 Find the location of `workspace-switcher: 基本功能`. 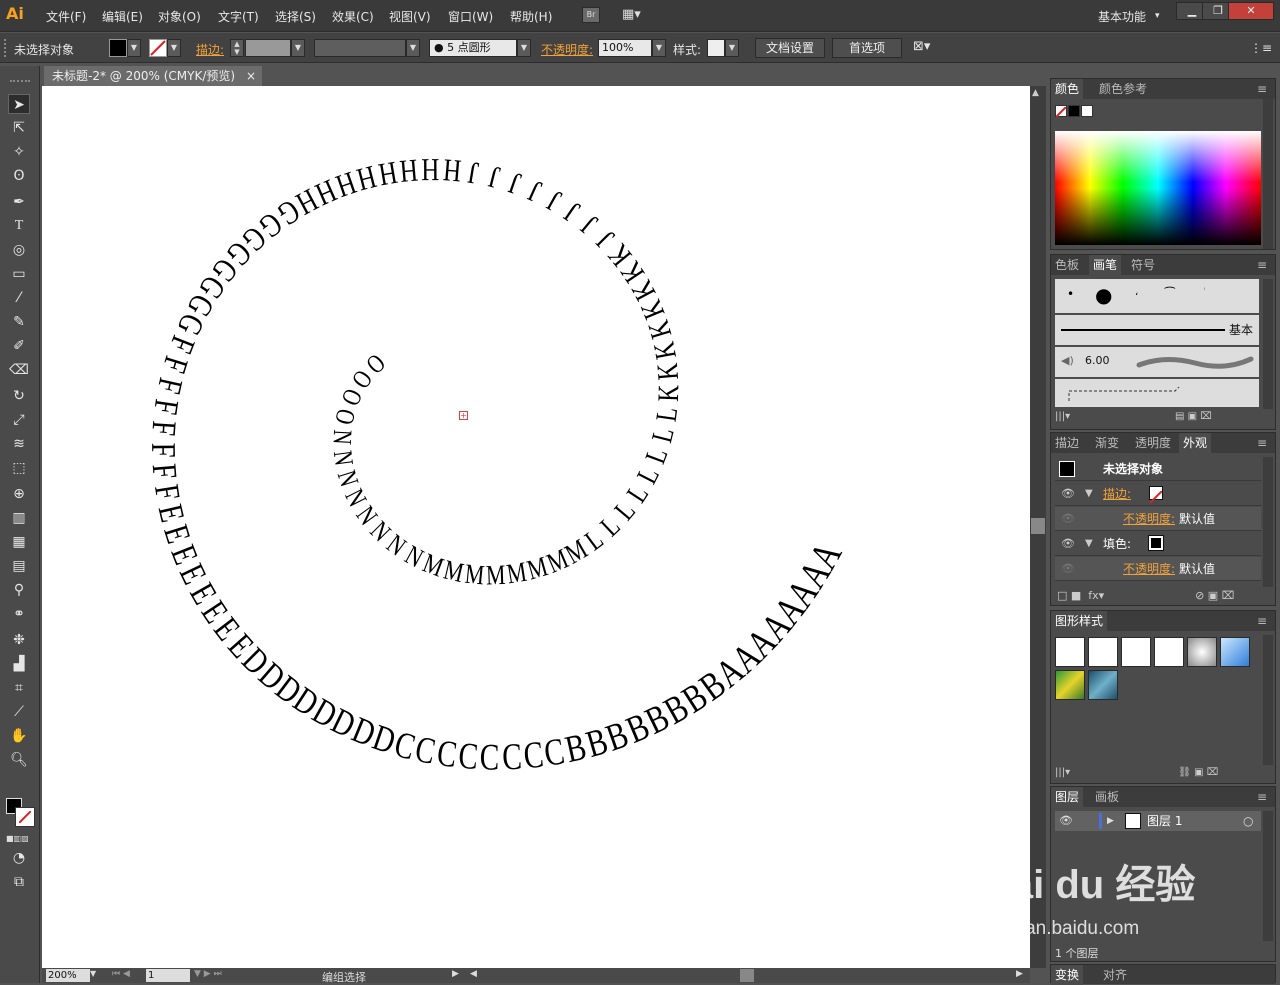

workspace-switcher: 基本功能 is located at coordinates (1122, 16).